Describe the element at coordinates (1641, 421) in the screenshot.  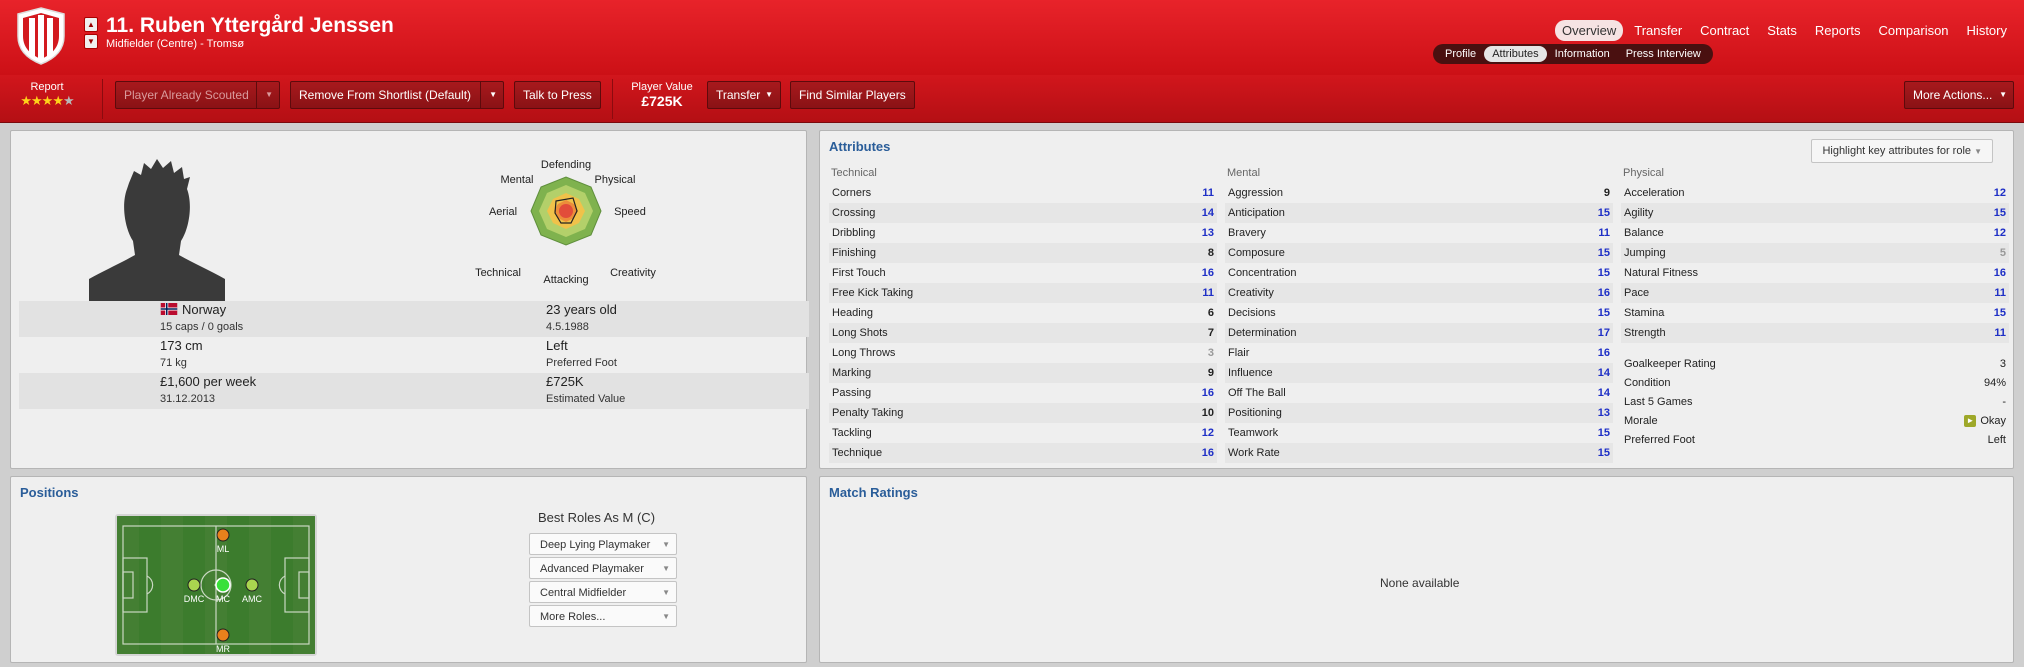
I see `morale-label: Morale` at that location.